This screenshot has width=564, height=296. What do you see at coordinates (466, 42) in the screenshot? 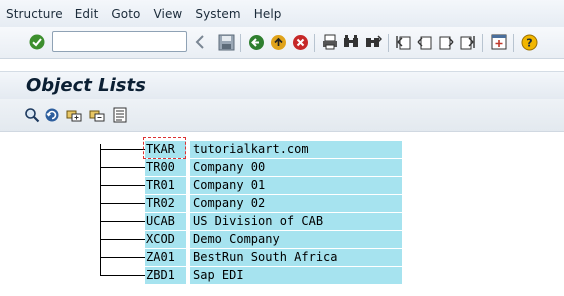
I see `last-page-icon` at bounding box center [466, 42].